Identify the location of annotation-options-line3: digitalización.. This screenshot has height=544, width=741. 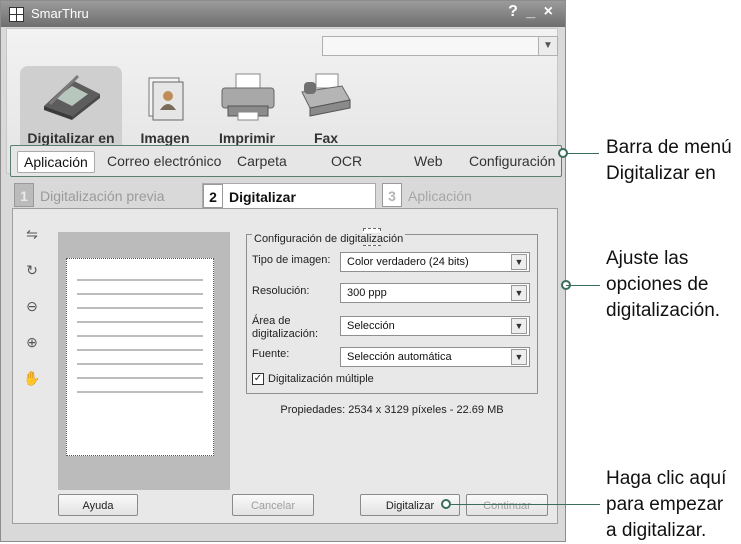
(663, 310).